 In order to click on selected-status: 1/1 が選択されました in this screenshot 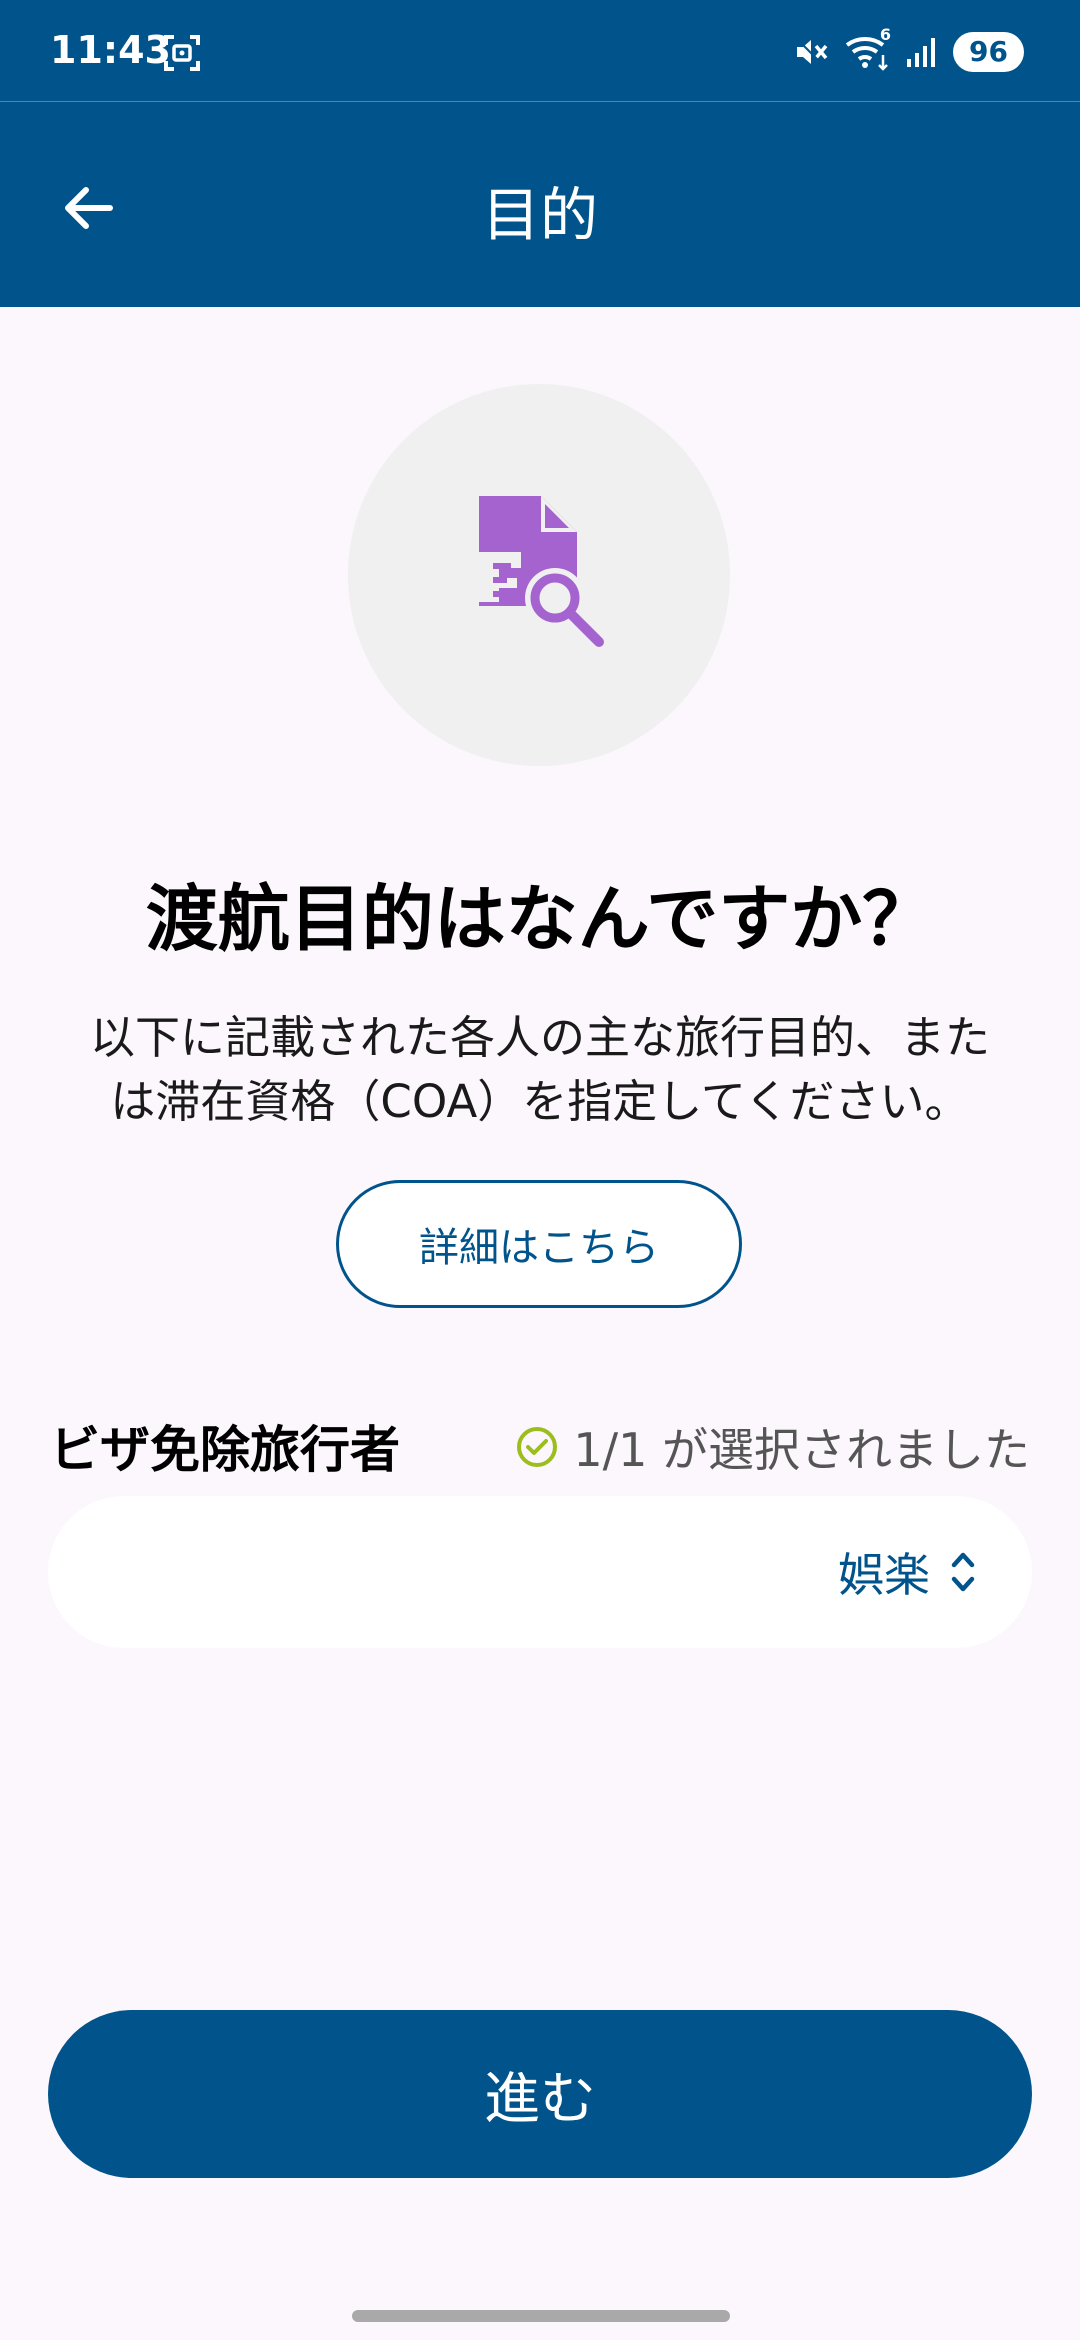, I will do `click(772, 1447)`.